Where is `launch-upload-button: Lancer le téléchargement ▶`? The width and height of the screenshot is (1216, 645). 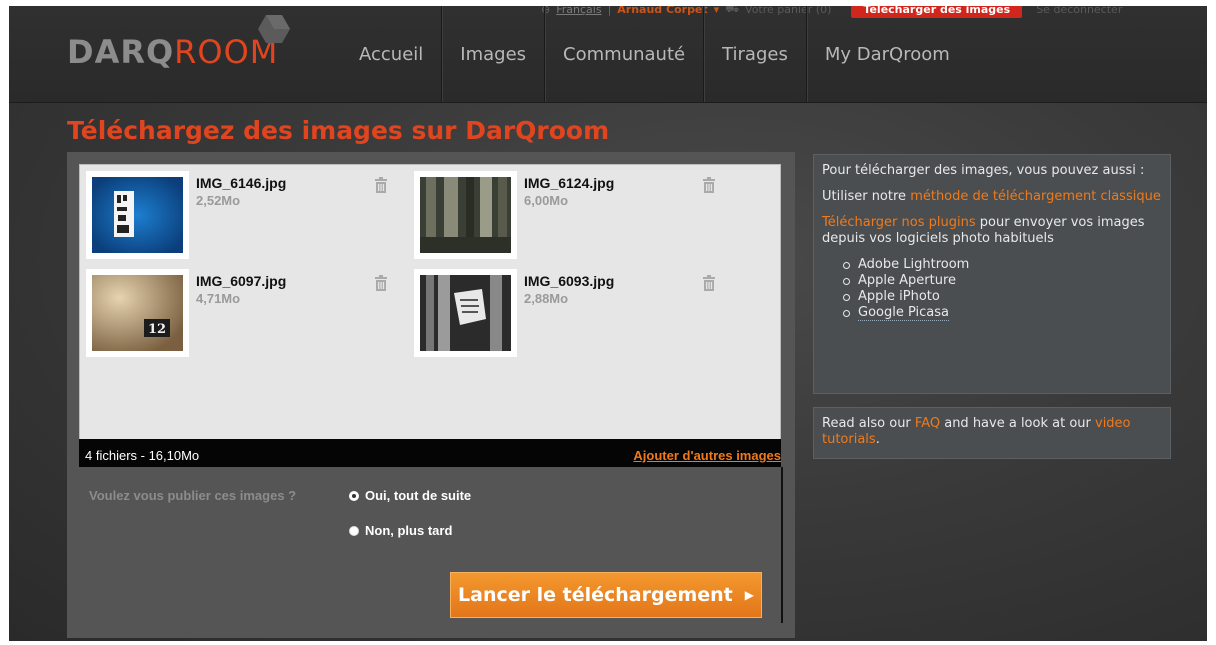 launch-upload-button: Lancer le téléchargement ▶ is located at coordinates (606, 595).